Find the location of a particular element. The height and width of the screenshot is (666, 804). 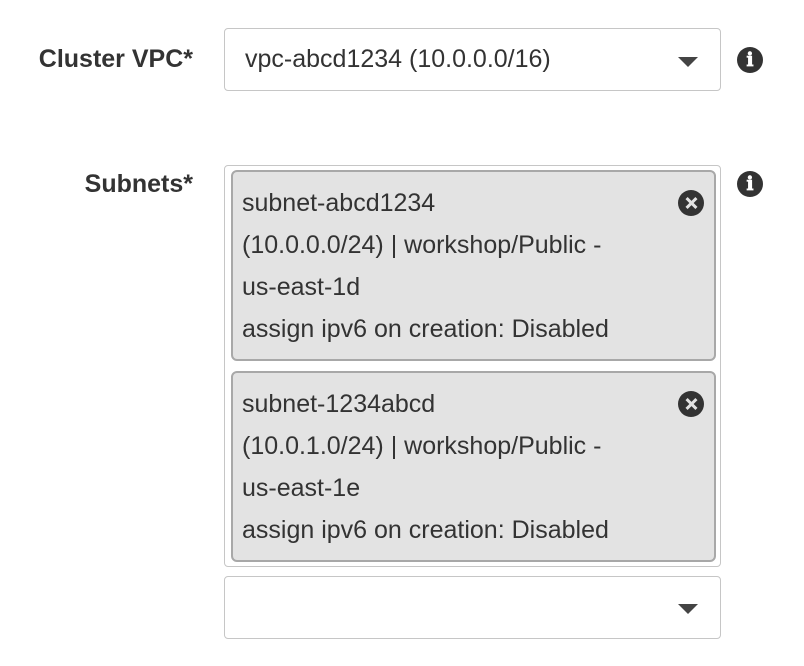

subnet-cidr-name: (10.0.0.0/24) | workshop/Public - is located at coordinates (422, 245).